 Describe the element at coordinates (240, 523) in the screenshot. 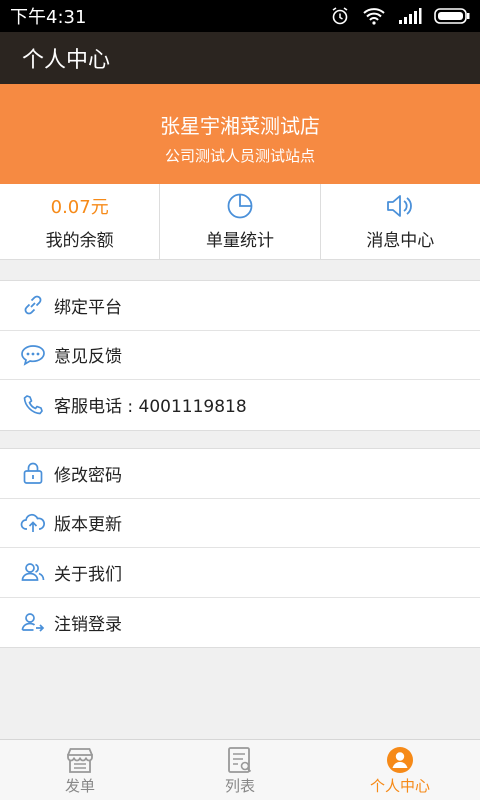

I see `version-update-item: 版本更新` at that location.